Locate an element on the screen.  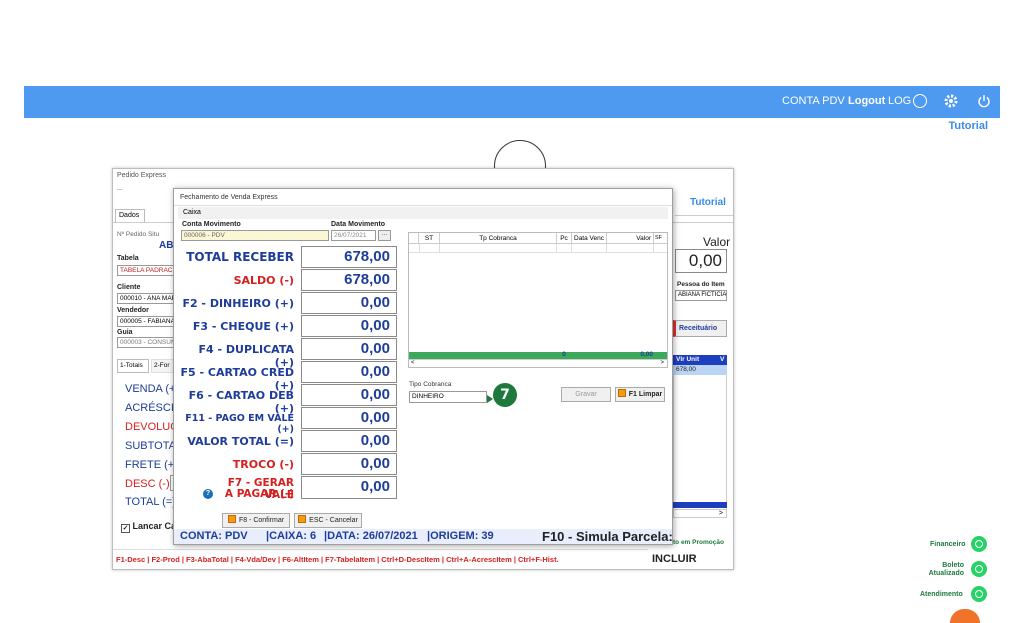
v-header: V is located at coordinates (722, 359).